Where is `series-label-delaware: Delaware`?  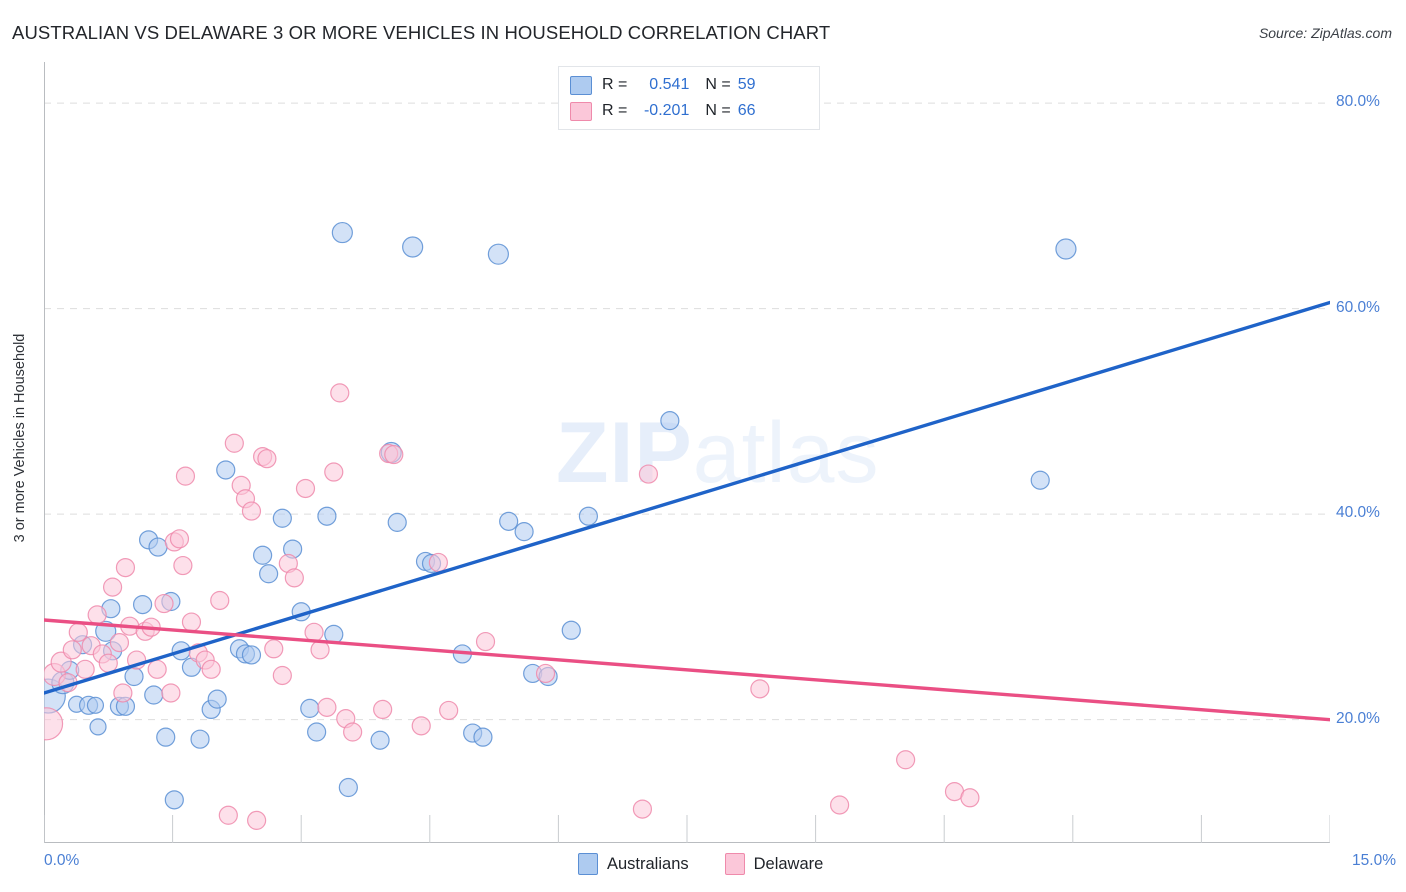
series-label-delaware: Delaware is located at coordinates (789, 864).